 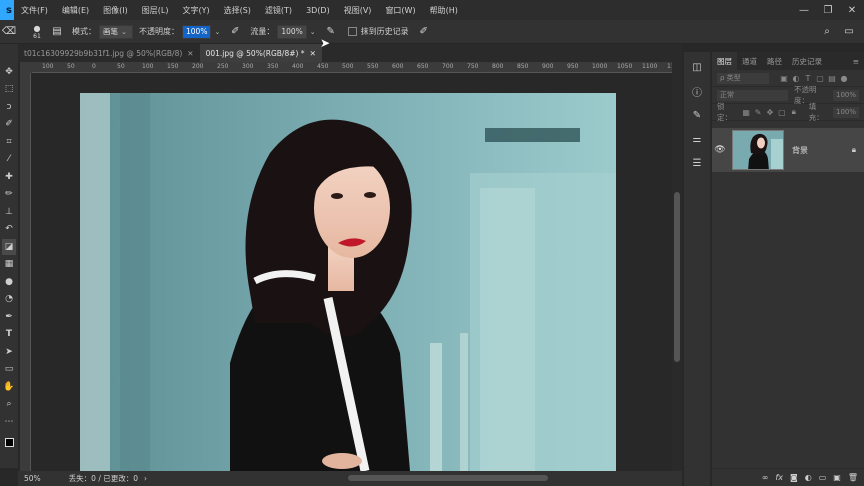 I want to click on eraser-tool-icon: ⌫, so click(x=9, y=32).